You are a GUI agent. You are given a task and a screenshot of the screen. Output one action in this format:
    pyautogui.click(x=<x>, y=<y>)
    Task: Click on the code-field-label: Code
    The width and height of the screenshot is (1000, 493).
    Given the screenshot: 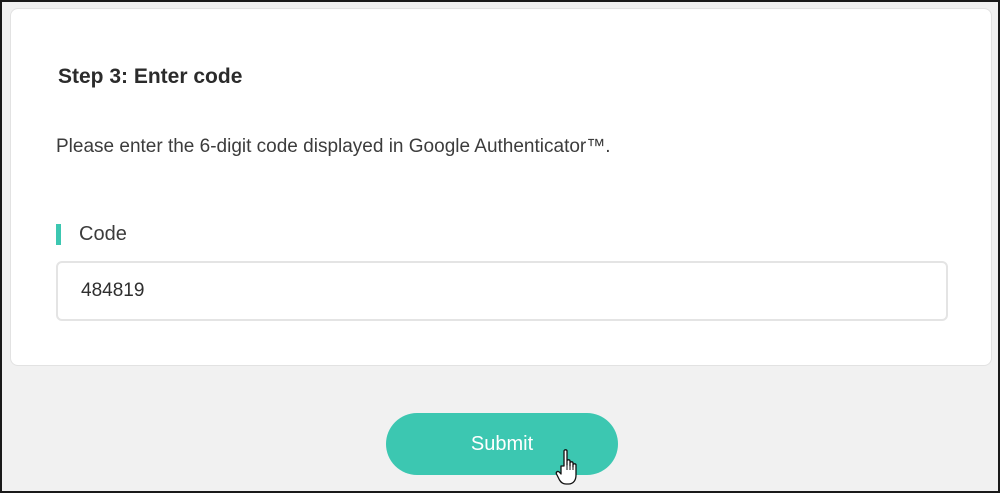 What is the action you would take?
    pyautogui.click(x=91, y=234)
    